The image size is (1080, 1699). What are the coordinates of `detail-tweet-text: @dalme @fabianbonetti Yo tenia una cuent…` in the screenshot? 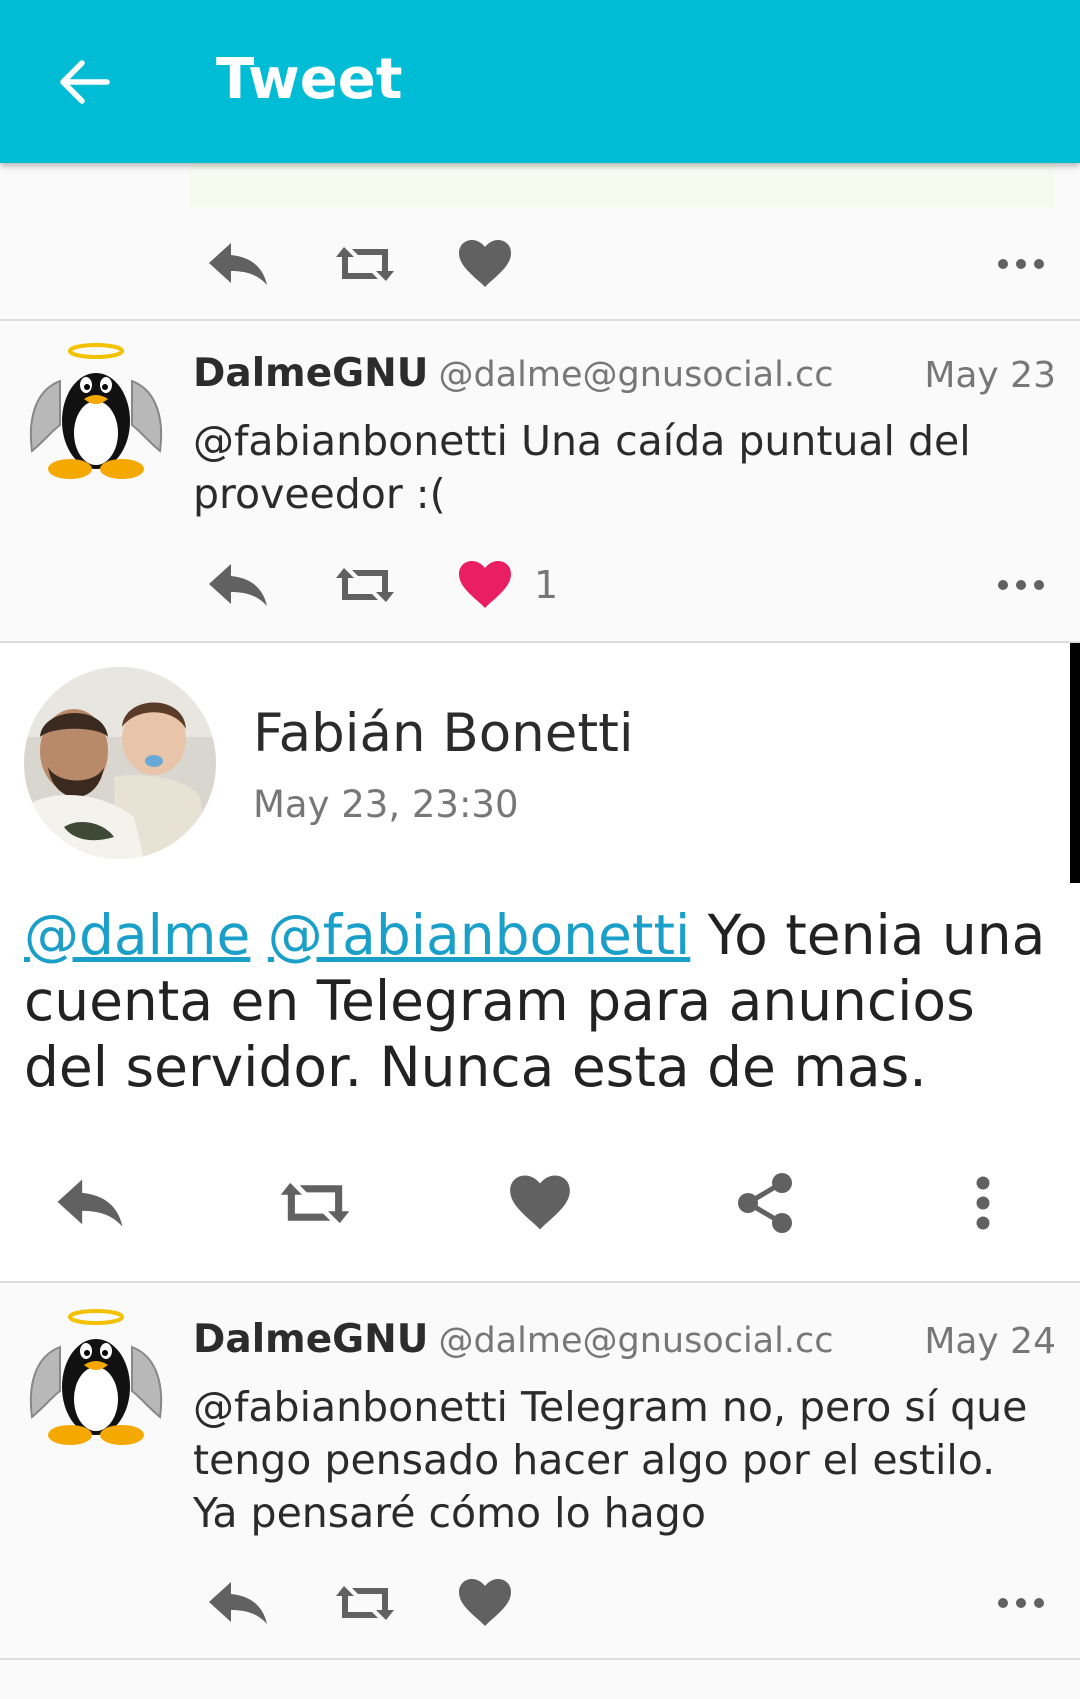 It's located at (539, 1001).